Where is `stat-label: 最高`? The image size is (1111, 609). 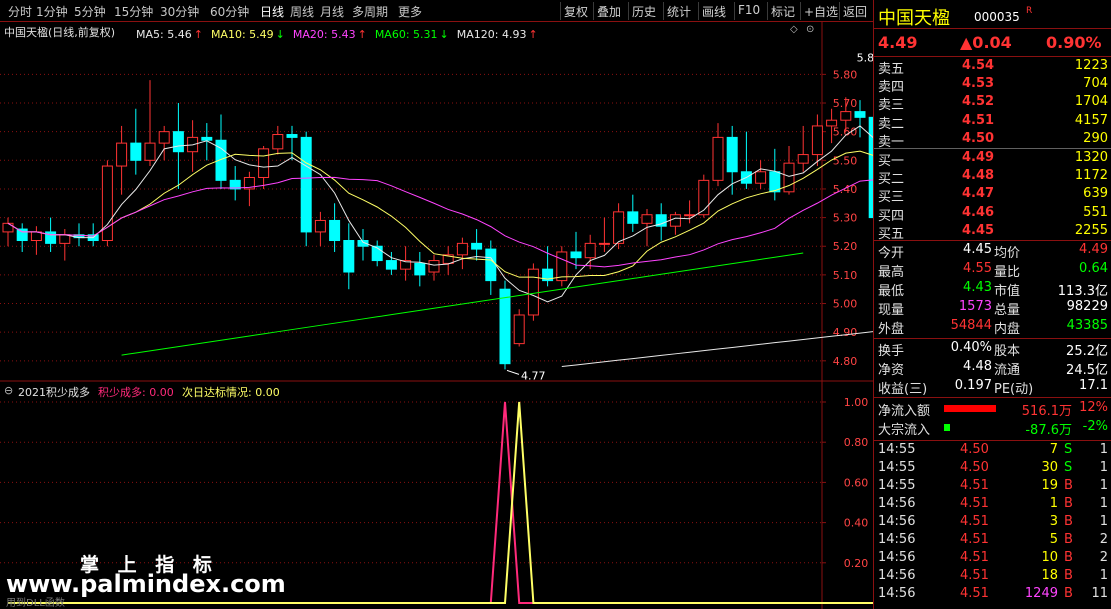
stat-label: 最高 is located at coordinates (891, 272).